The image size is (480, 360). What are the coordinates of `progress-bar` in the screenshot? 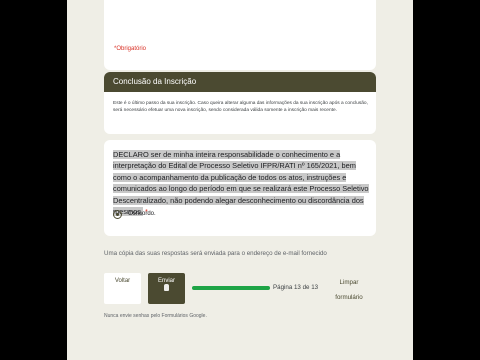 It's located at (231, 288).